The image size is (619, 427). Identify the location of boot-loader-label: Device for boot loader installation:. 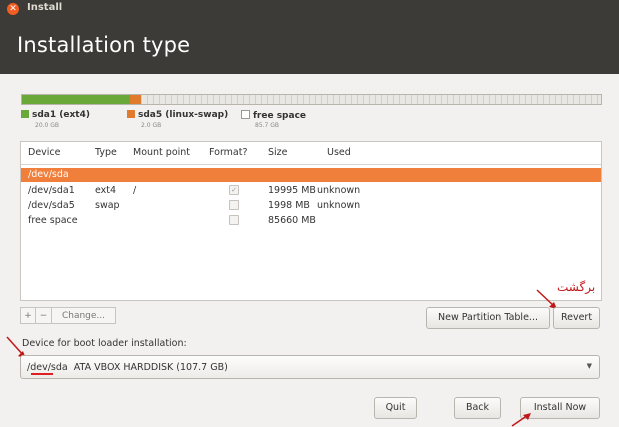
(104, 343).